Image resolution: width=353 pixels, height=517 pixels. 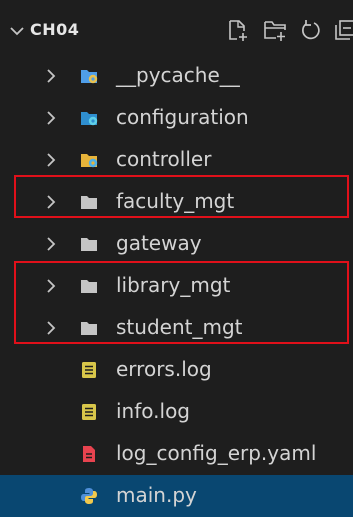 I want to click on chevron-down-icon, so click(x=17, y=31).